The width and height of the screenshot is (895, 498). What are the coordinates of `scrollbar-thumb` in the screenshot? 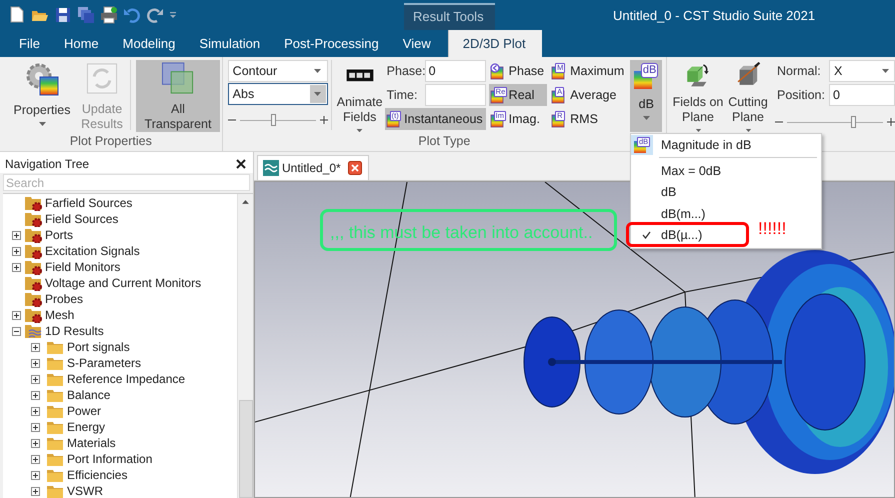 It's located at (245, 449).